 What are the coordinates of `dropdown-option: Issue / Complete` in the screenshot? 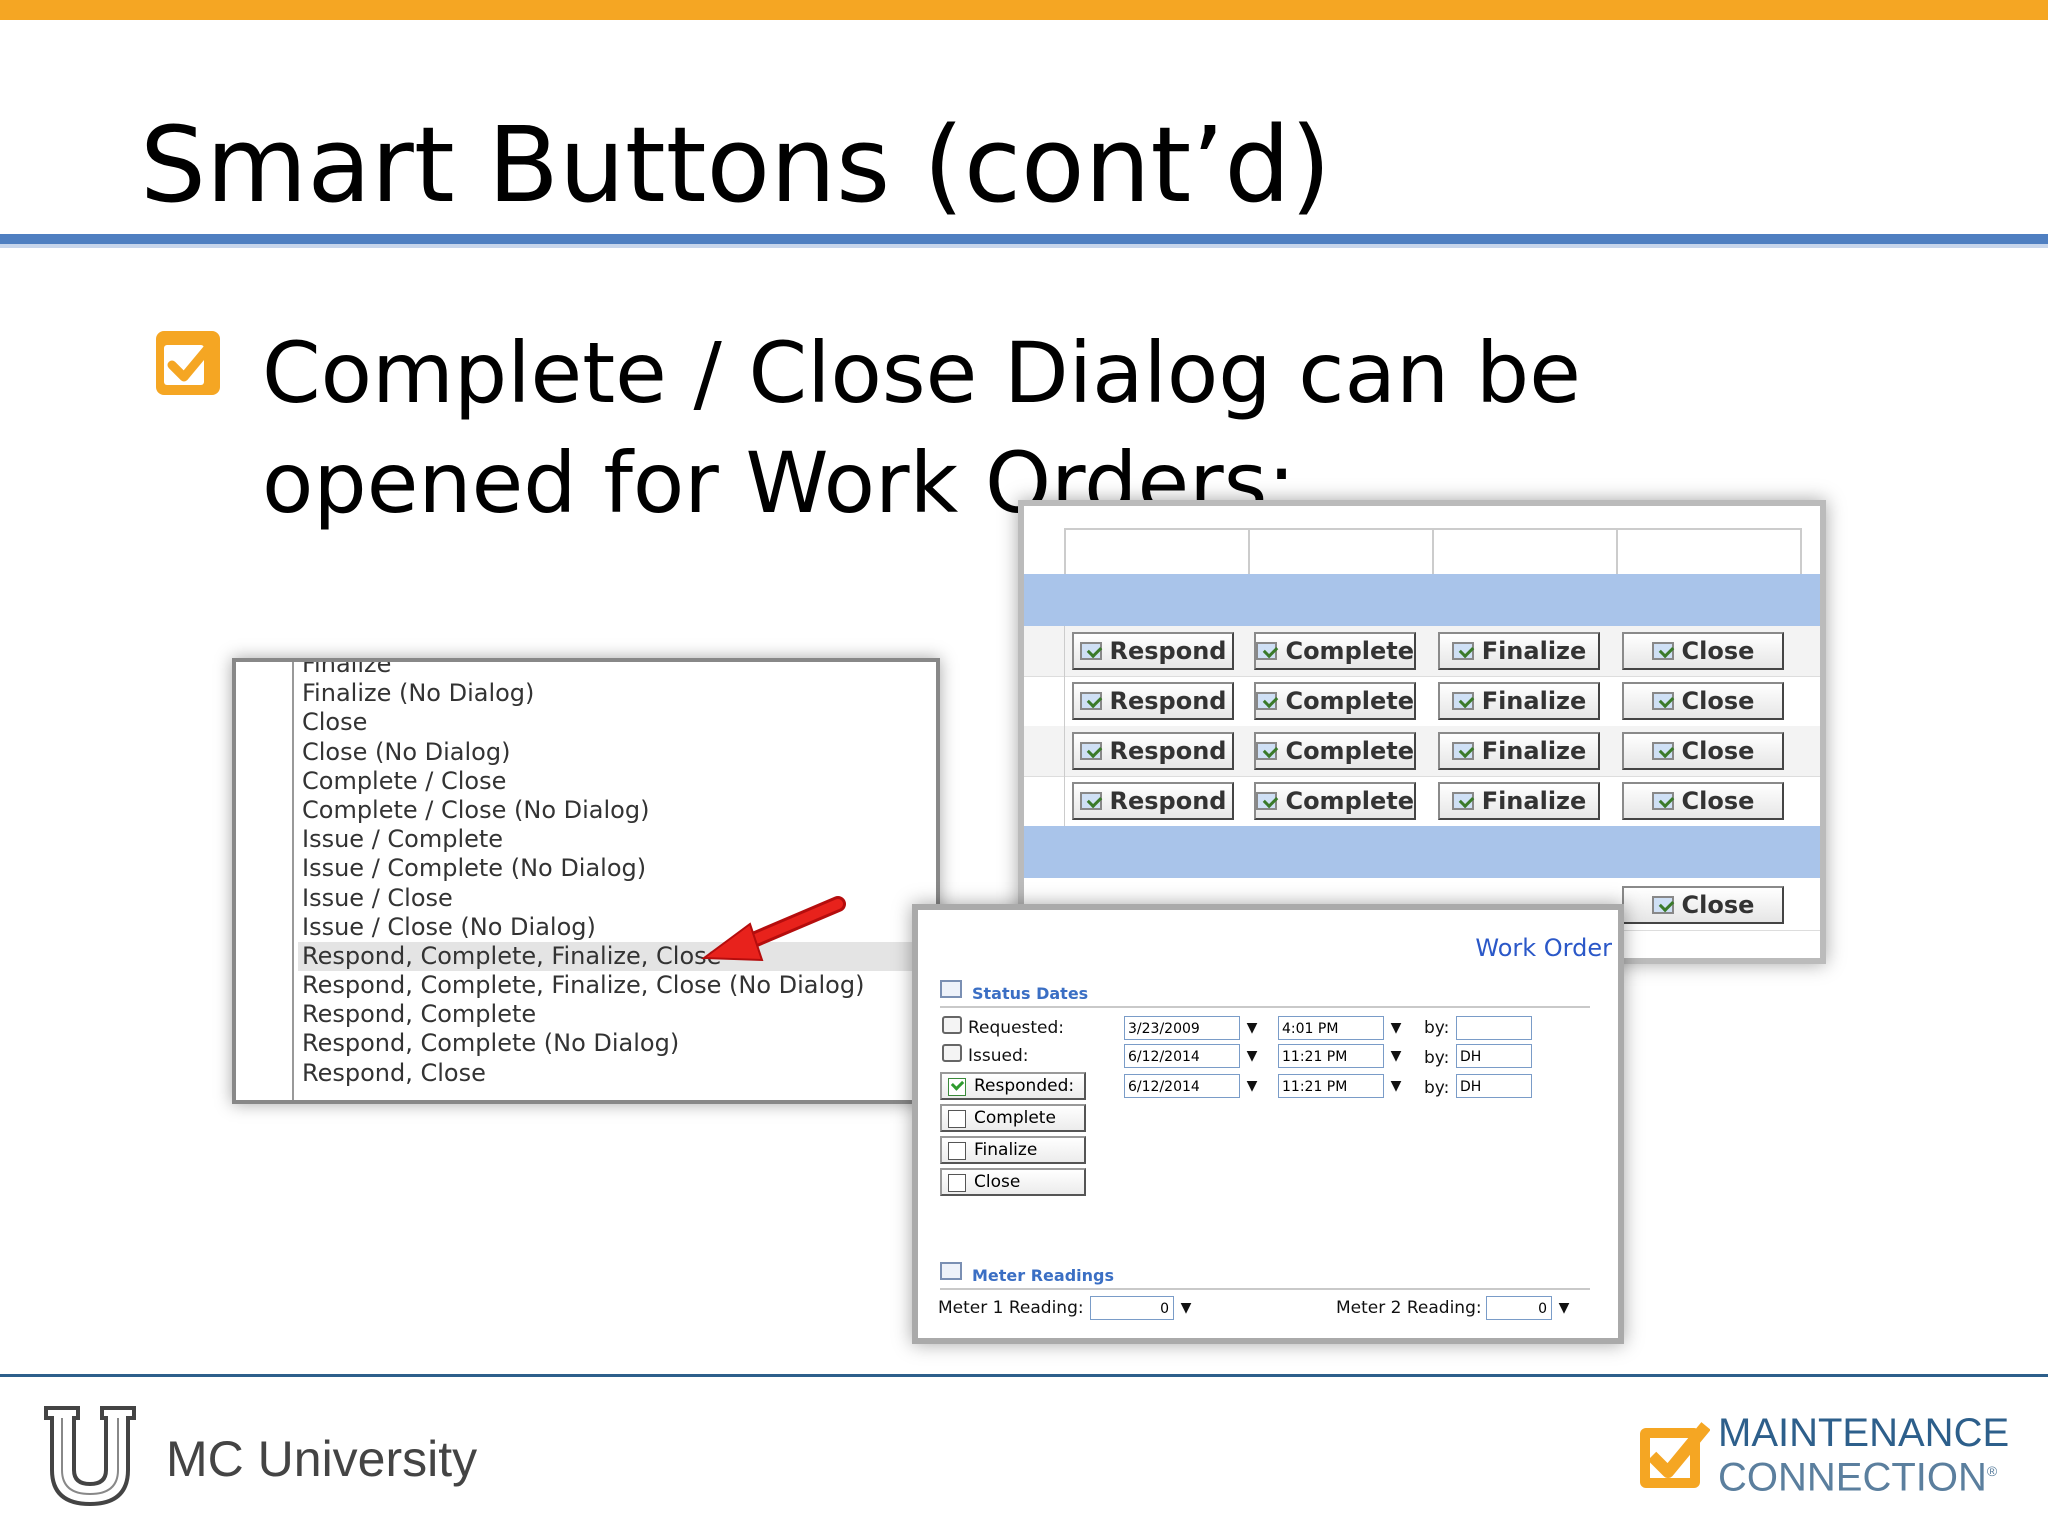 It's located at (617, 839).